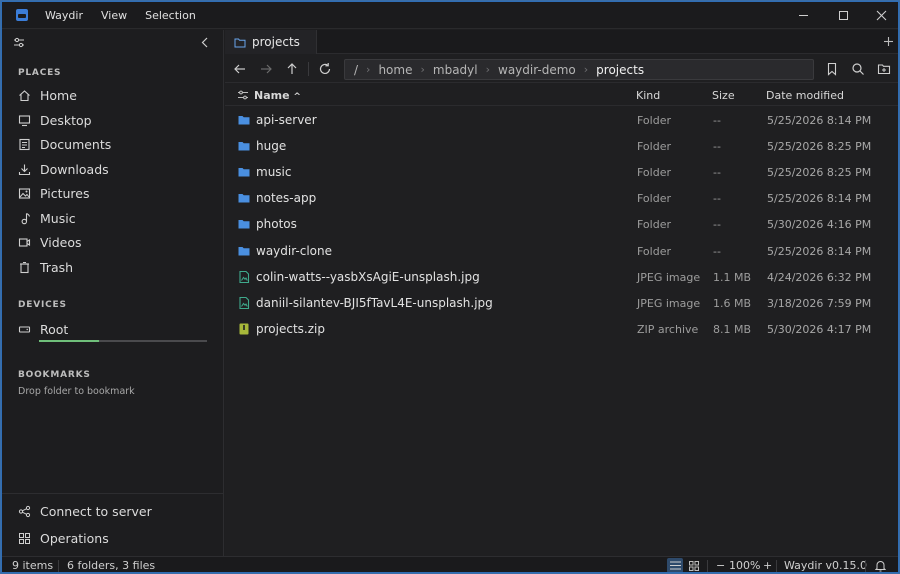 This screenshot has width=900, height=574. Describe the element at coordinates (723, 95) in the screenshot. I see `column-size: Size` at that location.